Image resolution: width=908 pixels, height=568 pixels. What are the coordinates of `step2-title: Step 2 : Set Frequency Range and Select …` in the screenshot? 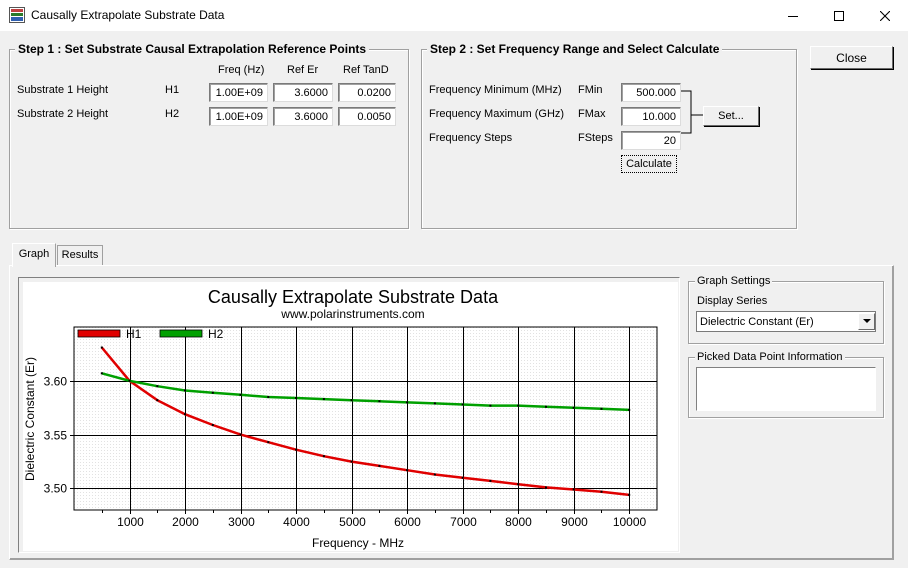 It's located at (575, 49).